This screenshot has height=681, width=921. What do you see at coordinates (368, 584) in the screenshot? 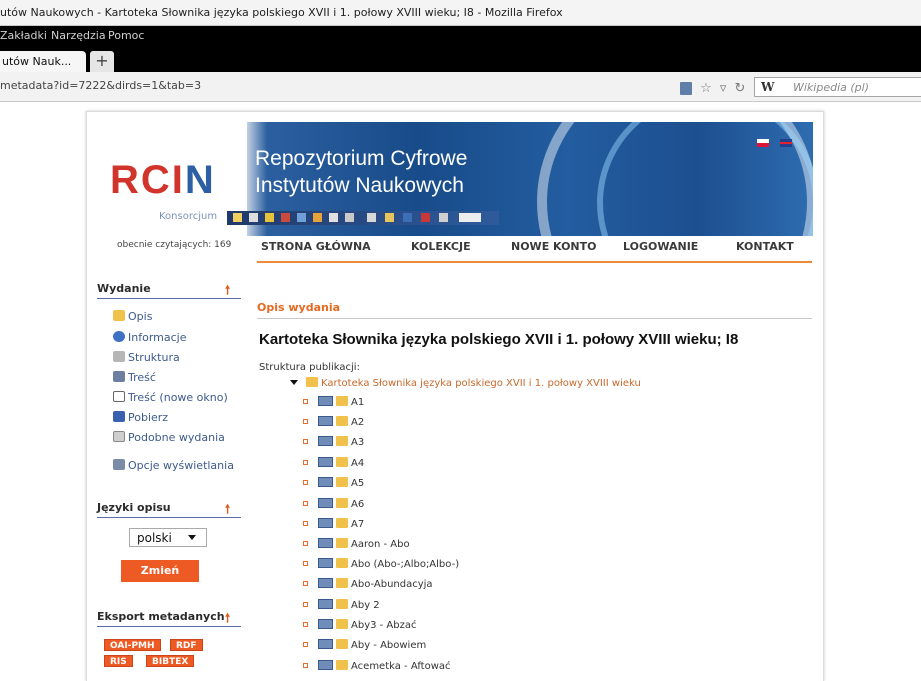
I see `tree-item: Abo-Abundacyja` at bounding box center [368, 584].